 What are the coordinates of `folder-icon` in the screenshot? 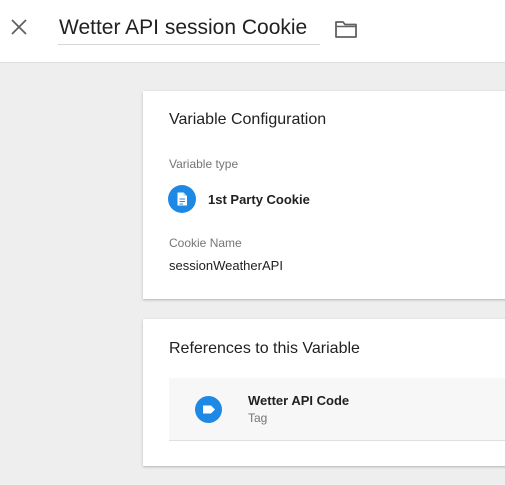 It's located at (346, 29).